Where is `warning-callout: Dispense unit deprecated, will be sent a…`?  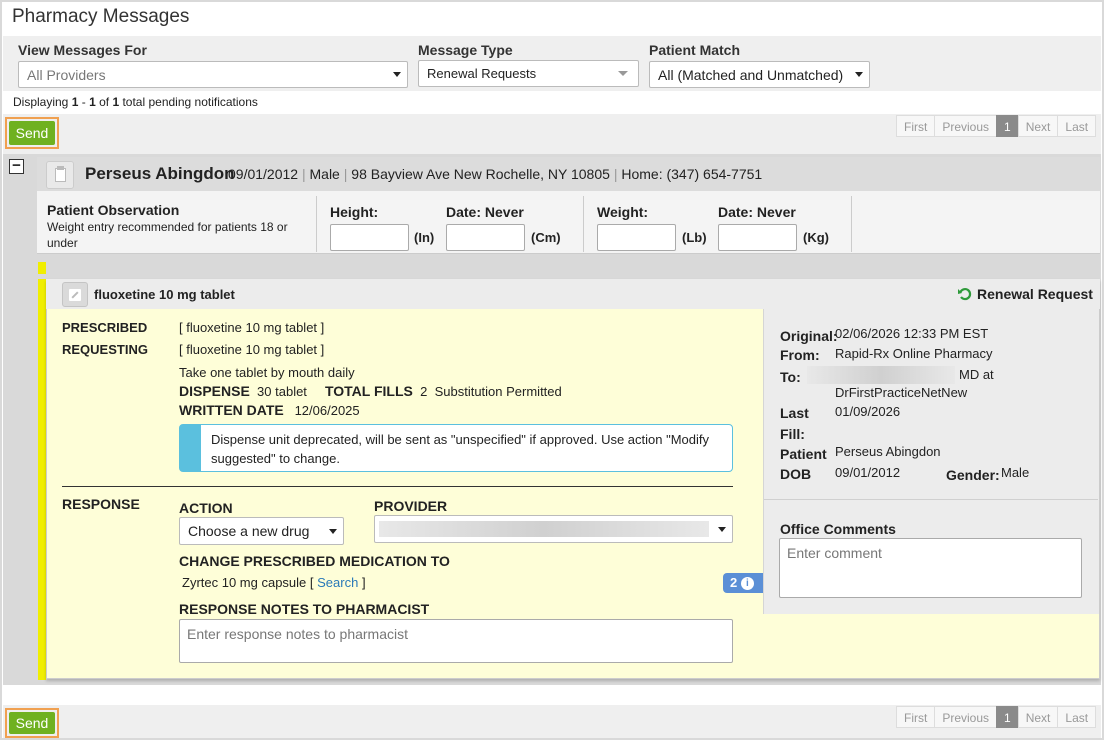
warning-callout: Dispense unit deprecated, will be sent a… is located at coordinates (456, 448).